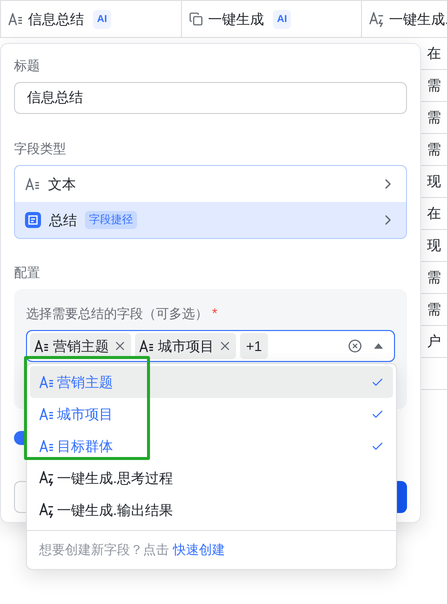 This screenshot has width=447, height=604. What do you see at coordinates (111, 220) in the screenshot?
I see `shortcut-tag: 字段捷径` at bounding box center [111, 220].